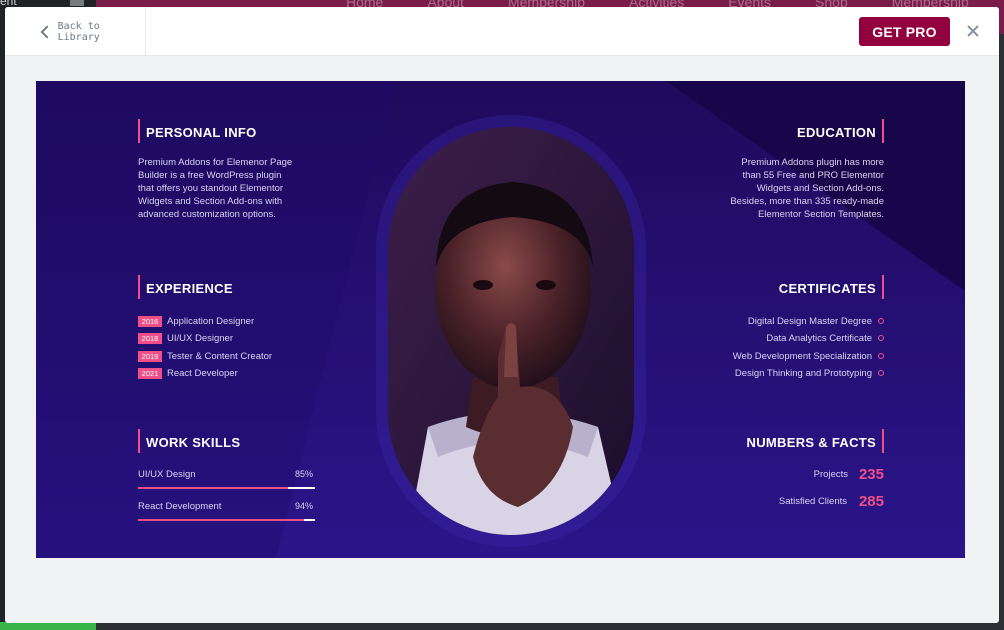 The height and width of the screenshot is (630, 1004). Describe the element at coordinates (871, 474) in the screenshot. I see `fact-number: 235` at that location.